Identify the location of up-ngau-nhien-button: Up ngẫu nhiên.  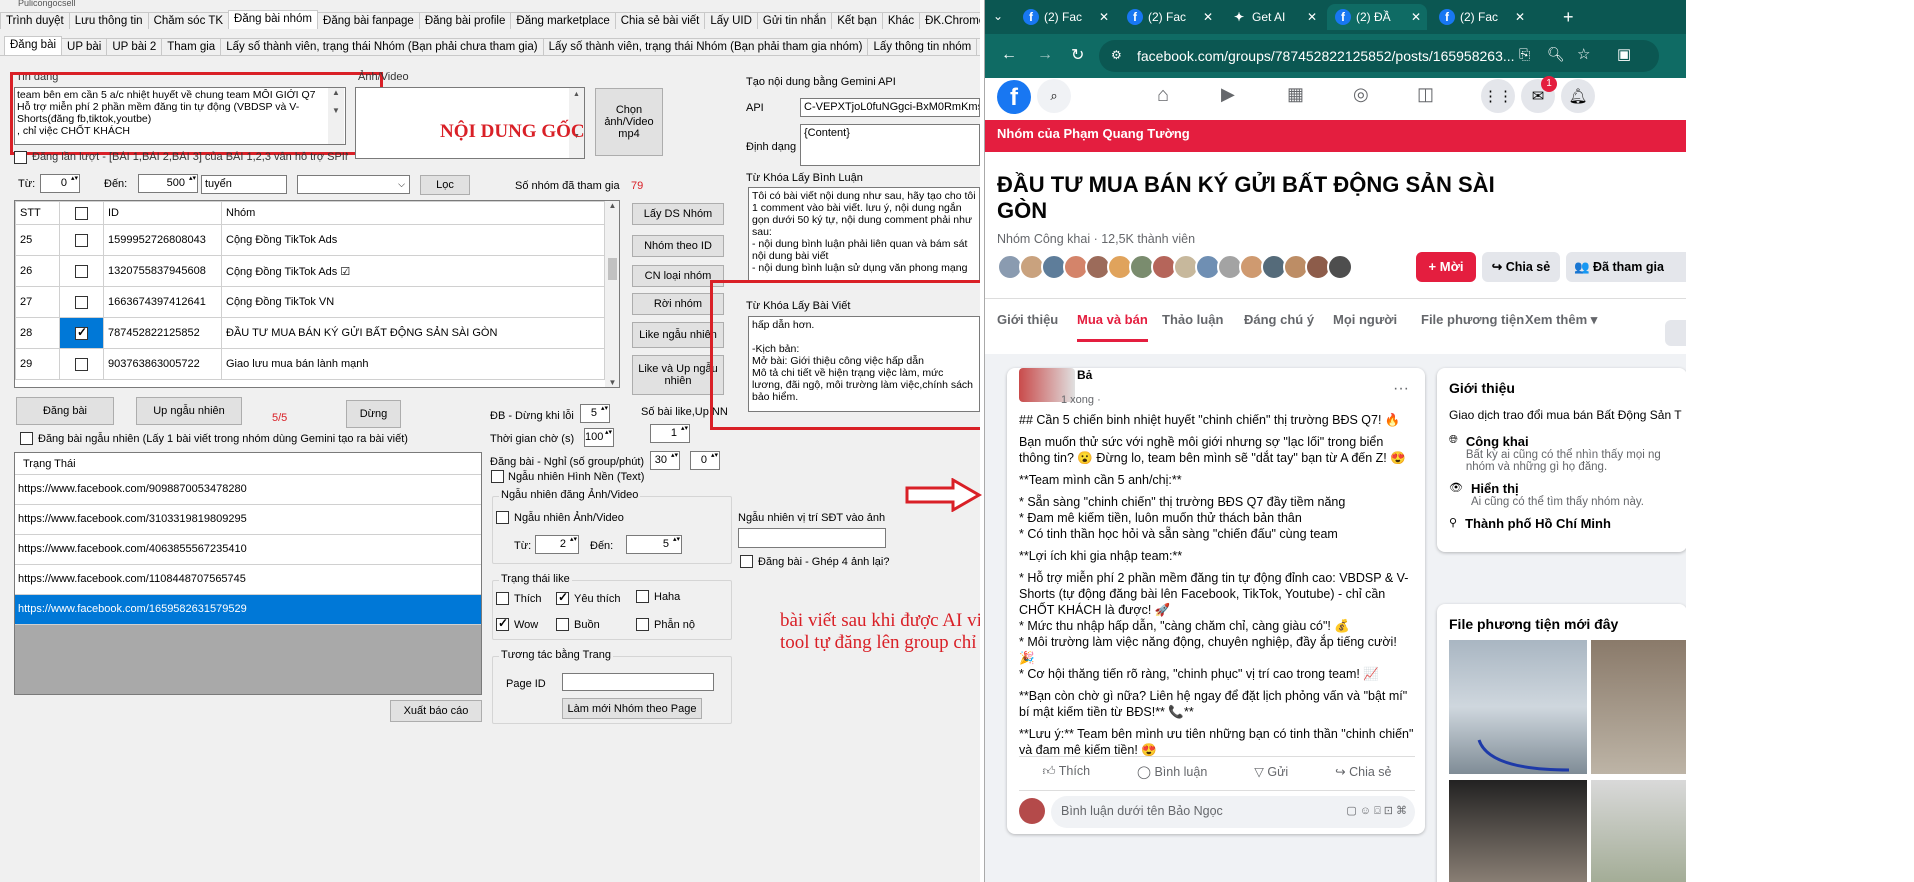
(189, 411).